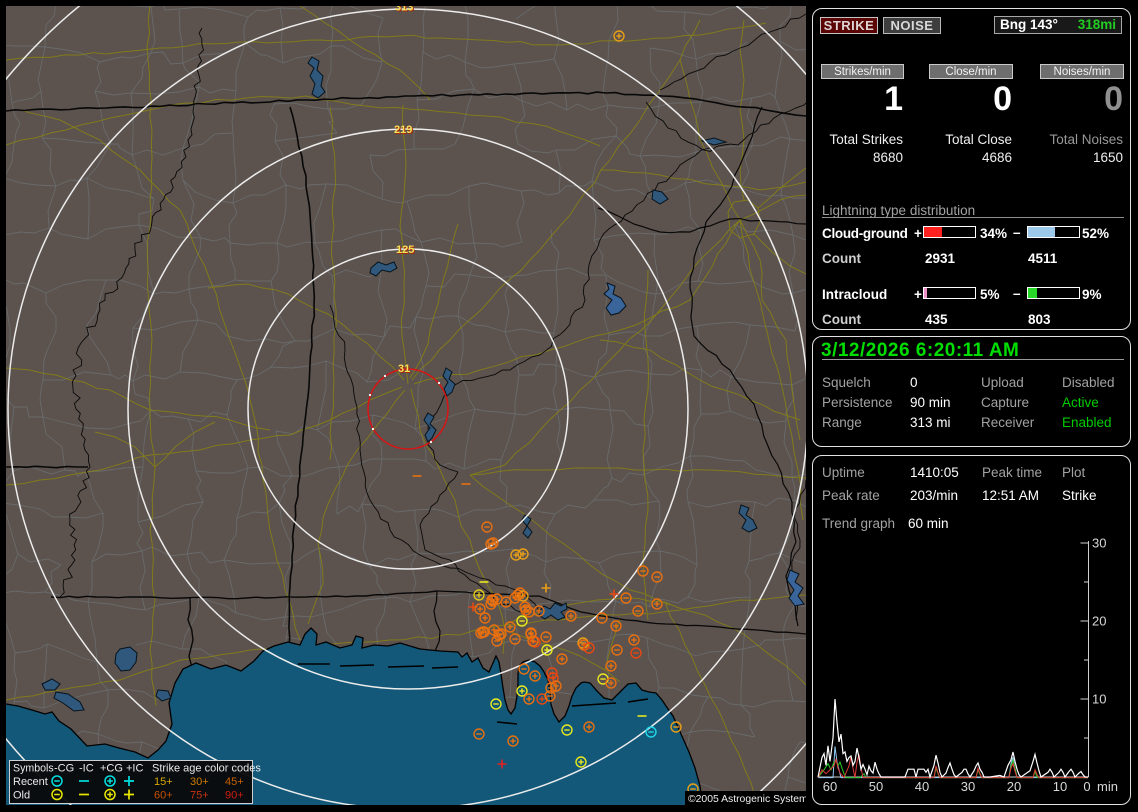 The height and width of the screenshot is (812, 1138). I want to click on svg-text: 50, so click(876, 786).